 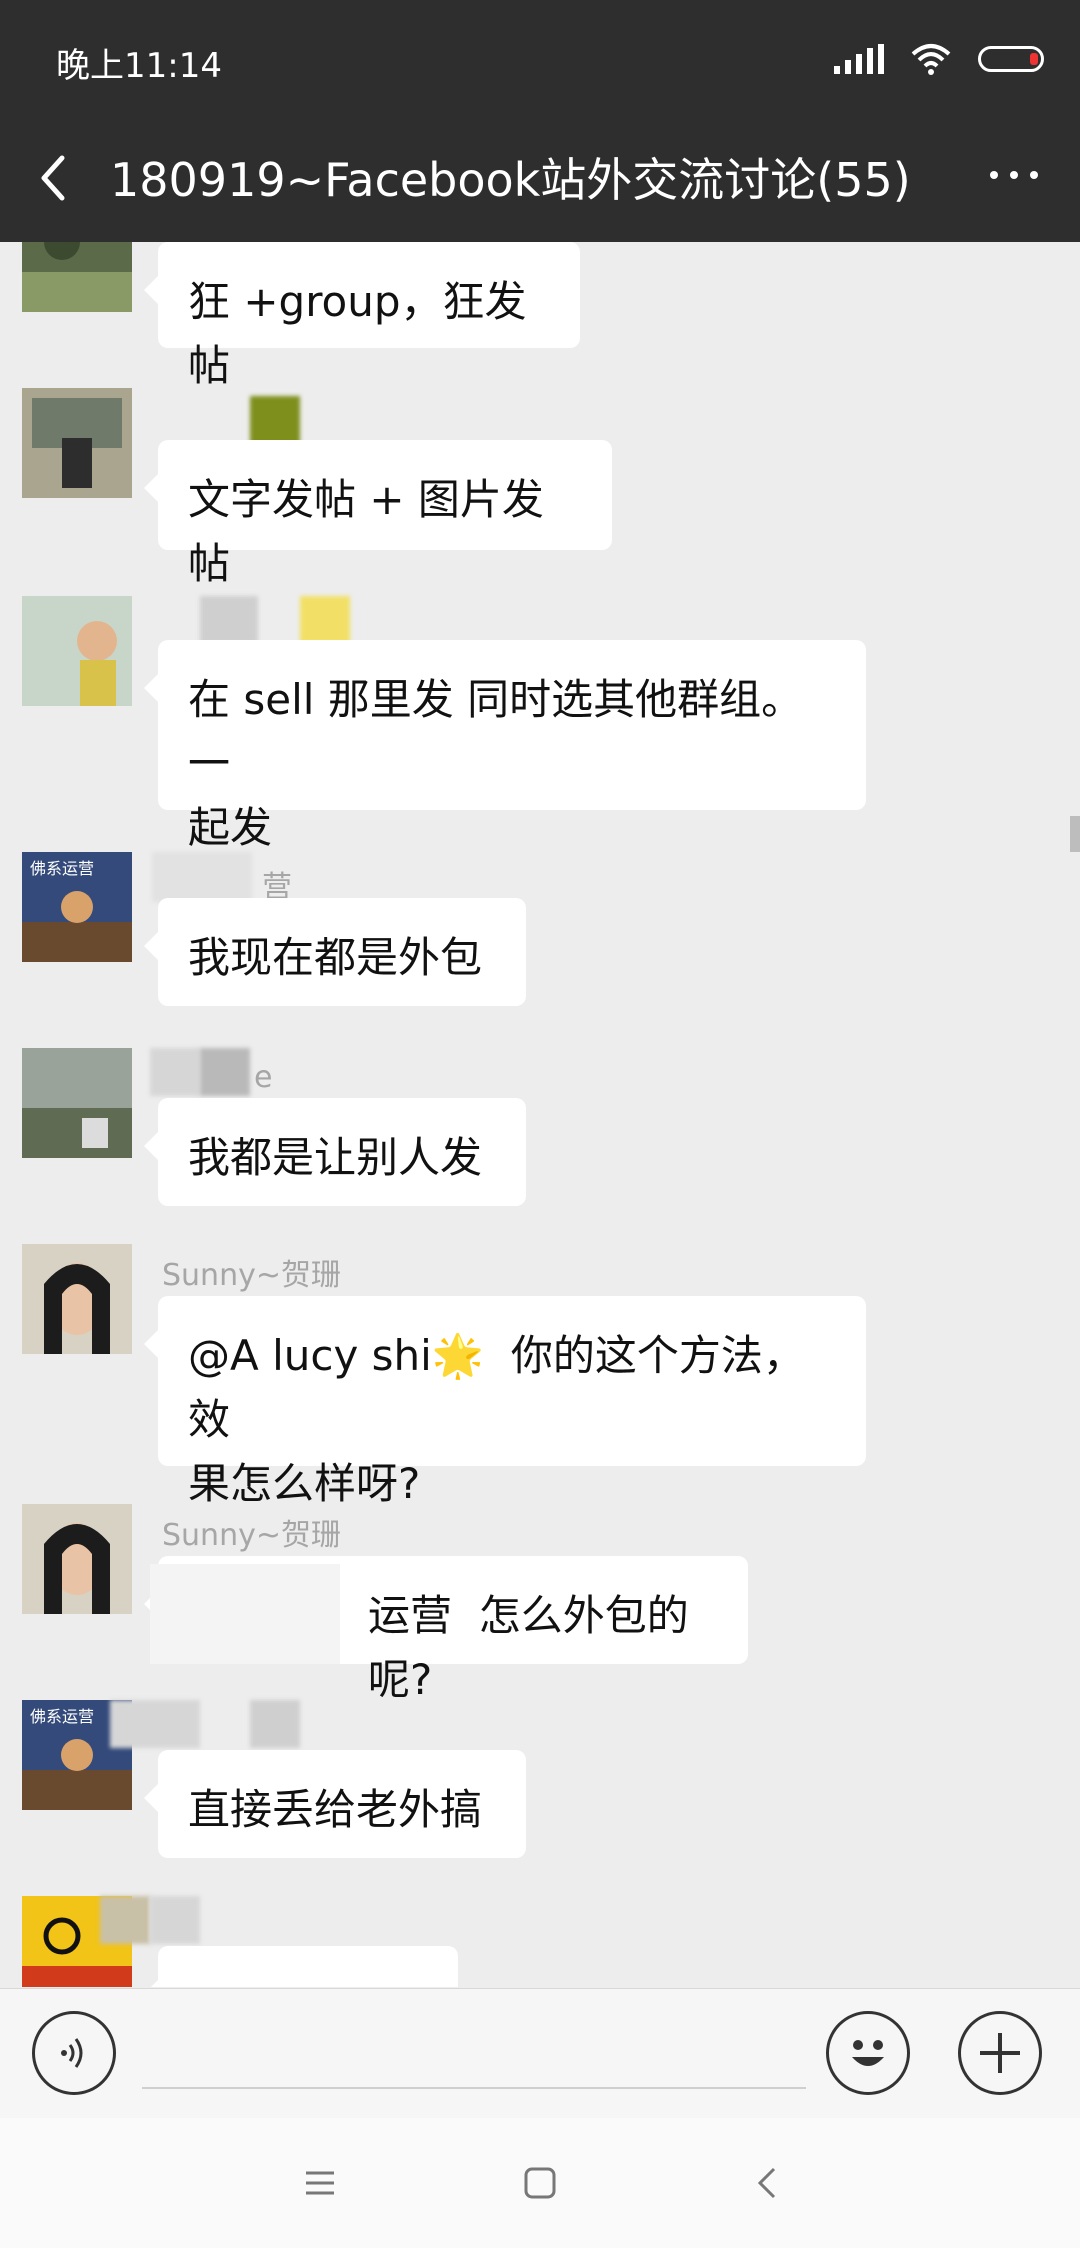 I want to click on message-bubble: 狂 +group，狂发帖, so click(x=362, y=316).